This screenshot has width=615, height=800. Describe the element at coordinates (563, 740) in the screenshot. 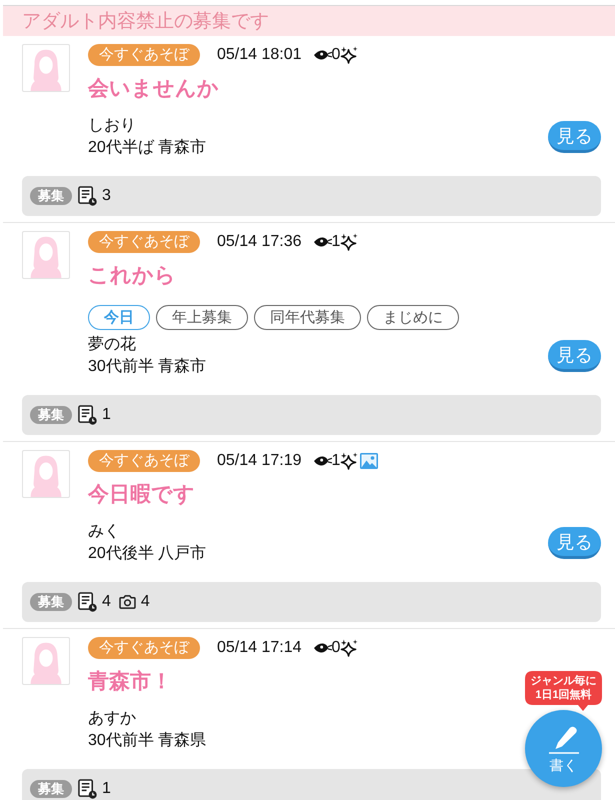

I see `pen-icon` at that location.